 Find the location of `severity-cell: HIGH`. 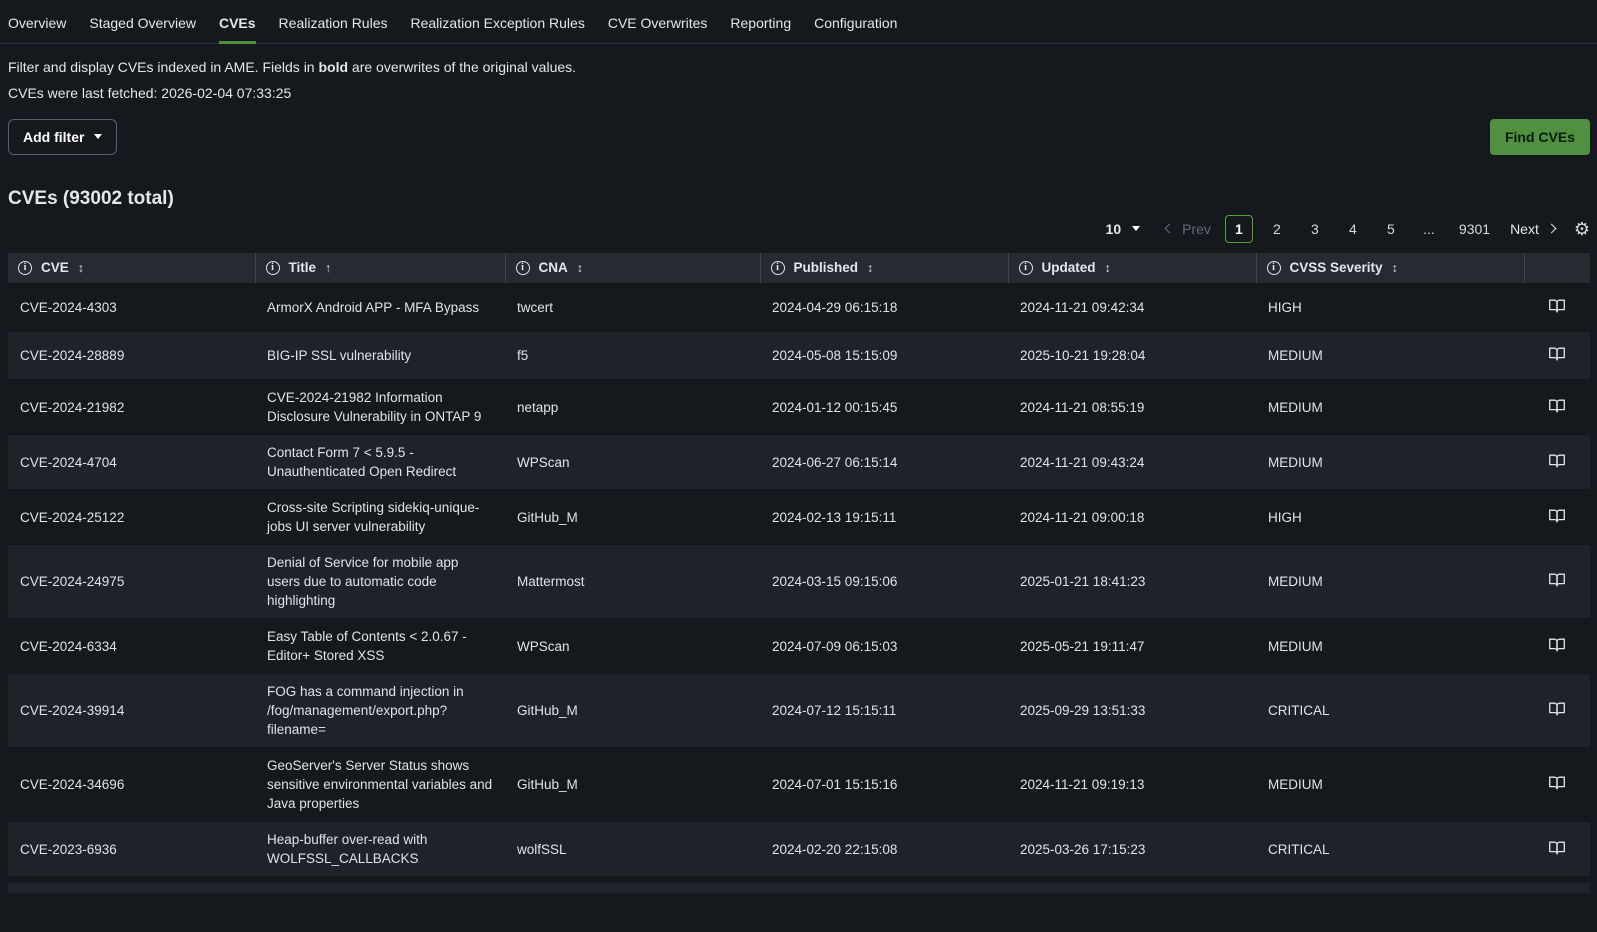

severity-cell: HIGH is located at coordinates (1285, 517).